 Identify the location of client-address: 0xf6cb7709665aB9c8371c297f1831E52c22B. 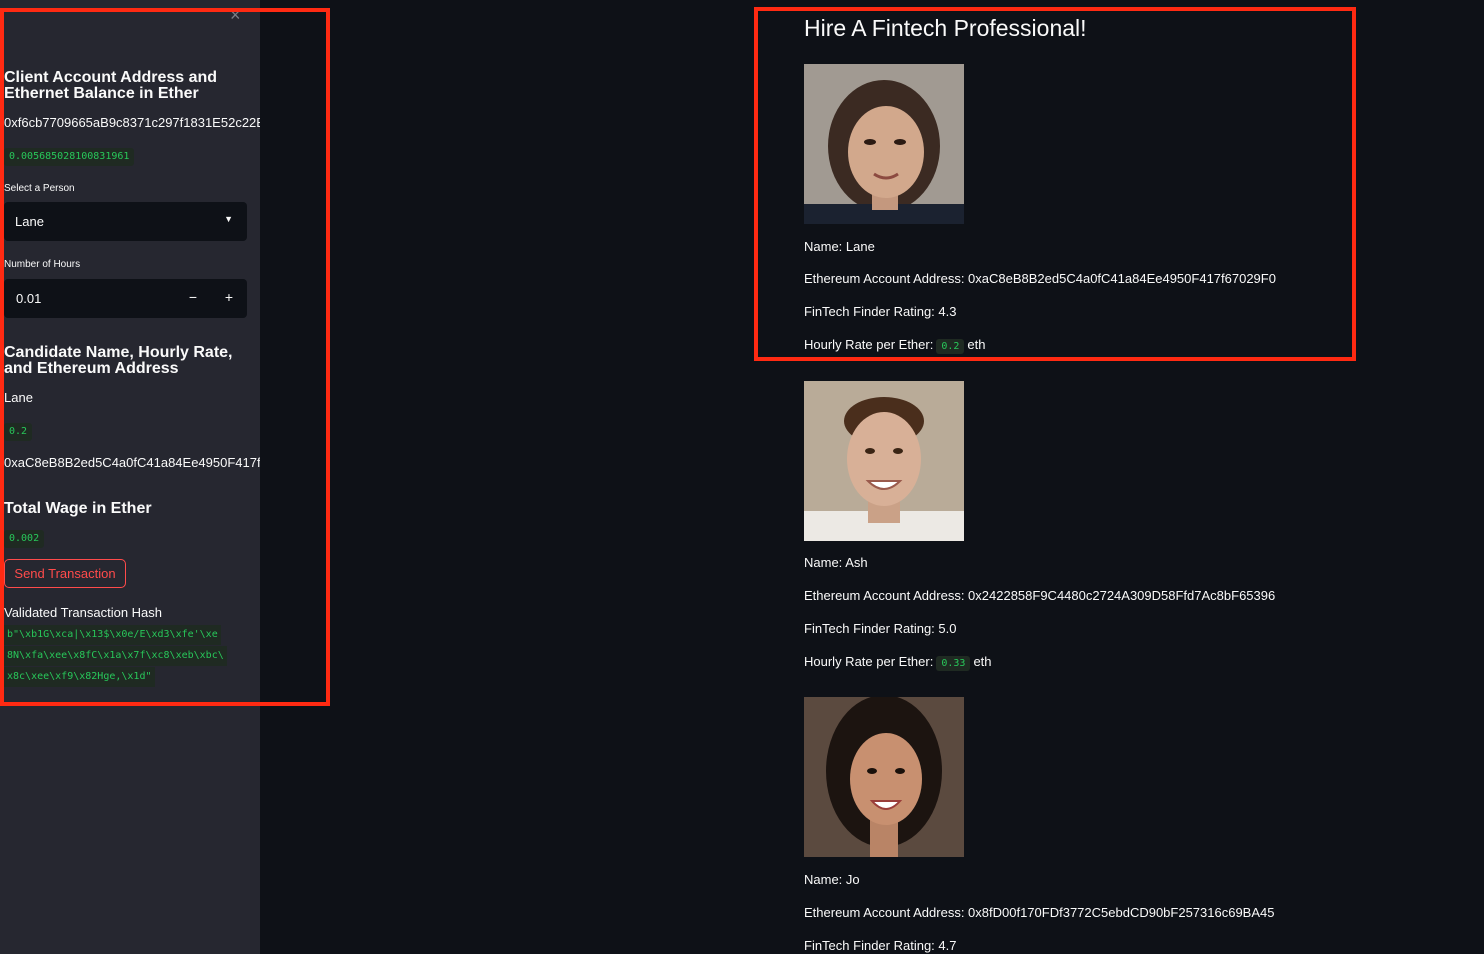
(132, 122).